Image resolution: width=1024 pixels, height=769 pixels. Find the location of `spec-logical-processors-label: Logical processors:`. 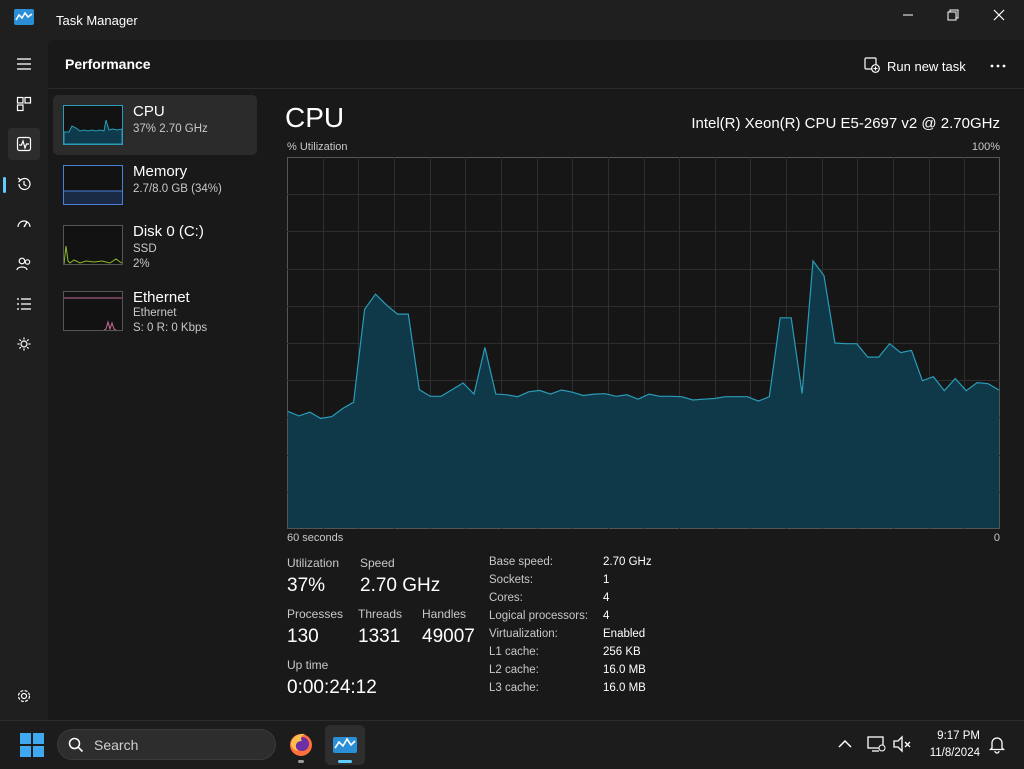

spec-logical-processors-label: Logical processors: is located at coordinates (539, 616).